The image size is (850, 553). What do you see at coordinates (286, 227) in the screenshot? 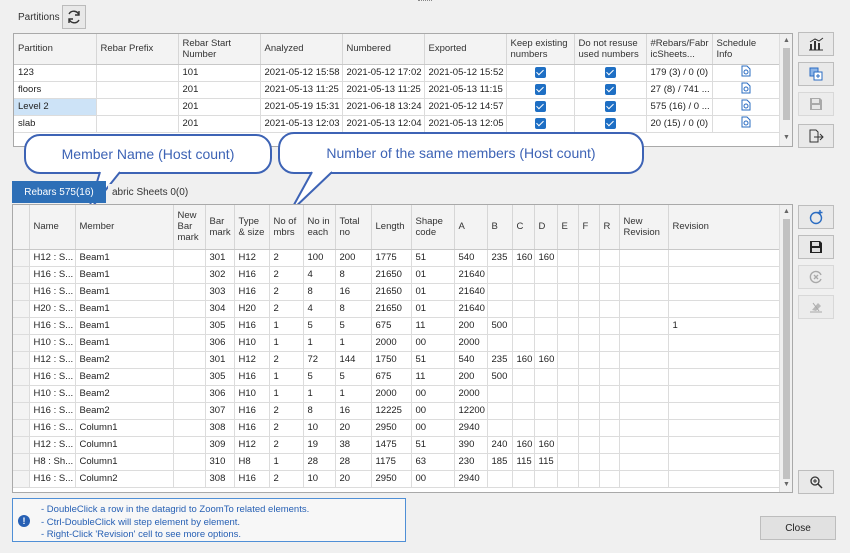
I see `col-no-of-mbrs: No of mbrs` at bounding box center [286, 227].